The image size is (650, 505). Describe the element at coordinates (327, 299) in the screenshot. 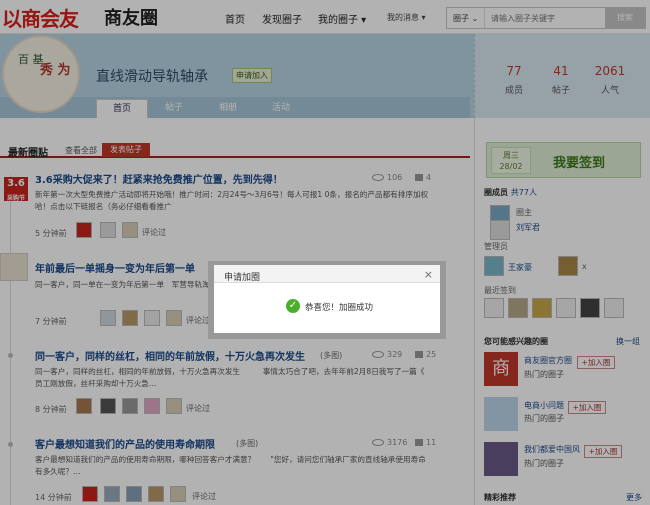

I see `join-dialog: 申请加圈 × ✓ 恭喜您！加圈成功` at that location.